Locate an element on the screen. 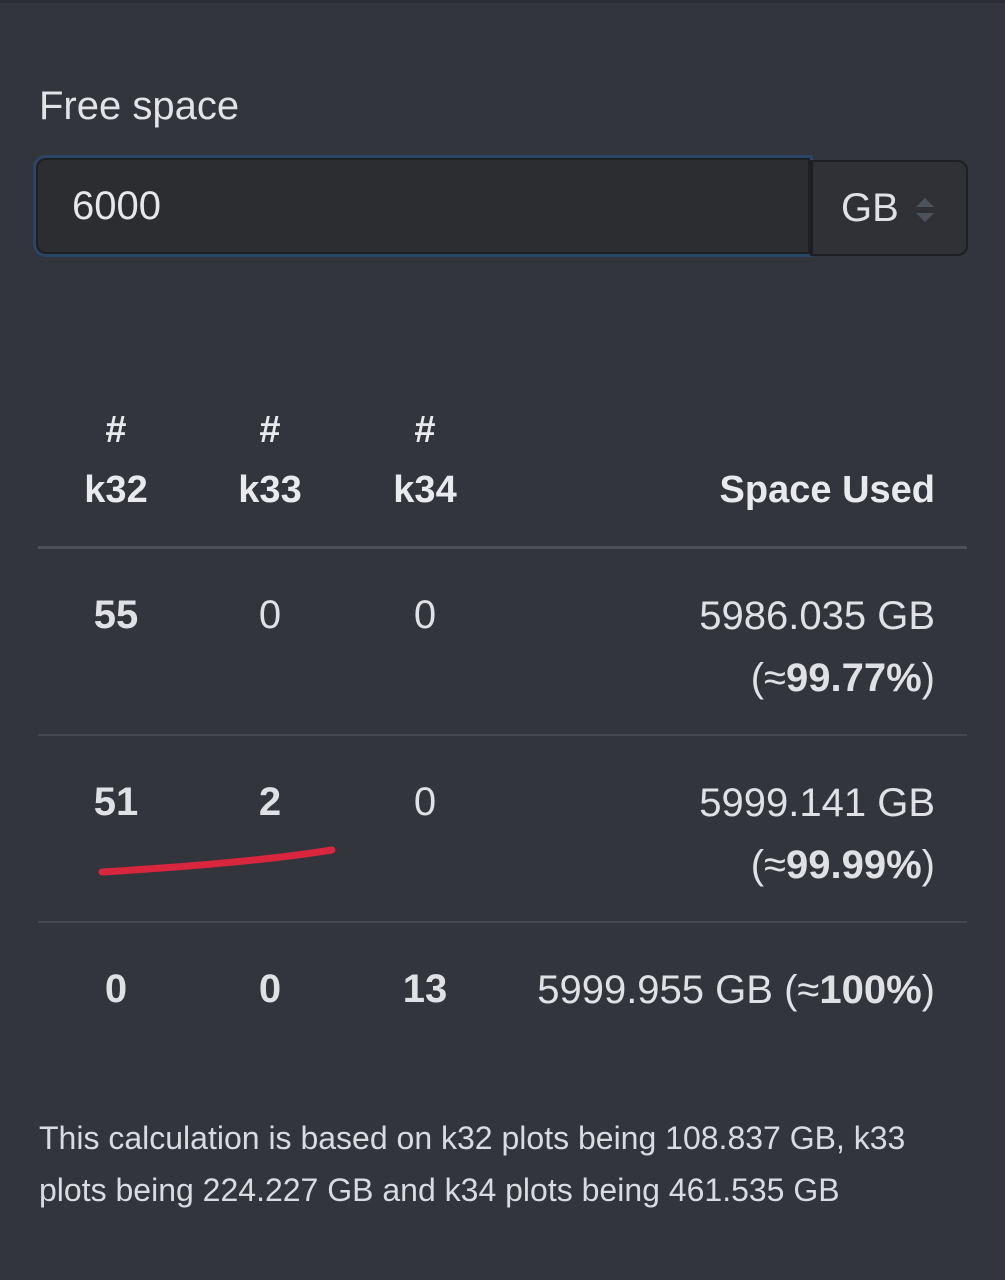 This screenshot has height=1280, width=1005. pct-value: 99.77% is located at coordinates (854, 678).